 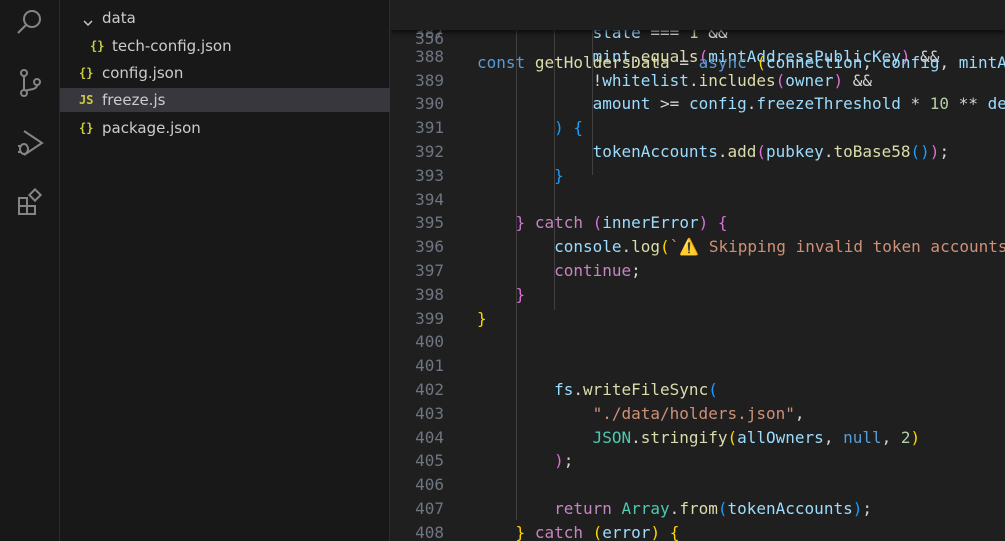 I want to click on line-number: 408, so click(x=429, y=531).